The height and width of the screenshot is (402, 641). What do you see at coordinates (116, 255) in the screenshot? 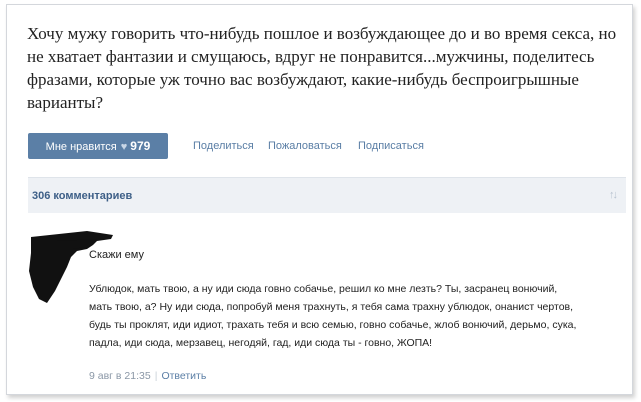
I see `comment-author-line: Скажи ему` at bounding box center [116, 255].